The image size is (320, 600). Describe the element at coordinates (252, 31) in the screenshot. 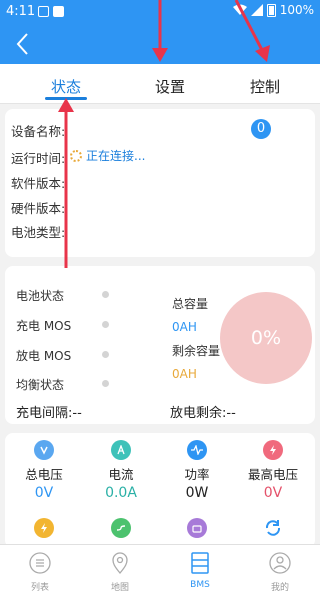

I see `arrow-to-control-tab` at that location.